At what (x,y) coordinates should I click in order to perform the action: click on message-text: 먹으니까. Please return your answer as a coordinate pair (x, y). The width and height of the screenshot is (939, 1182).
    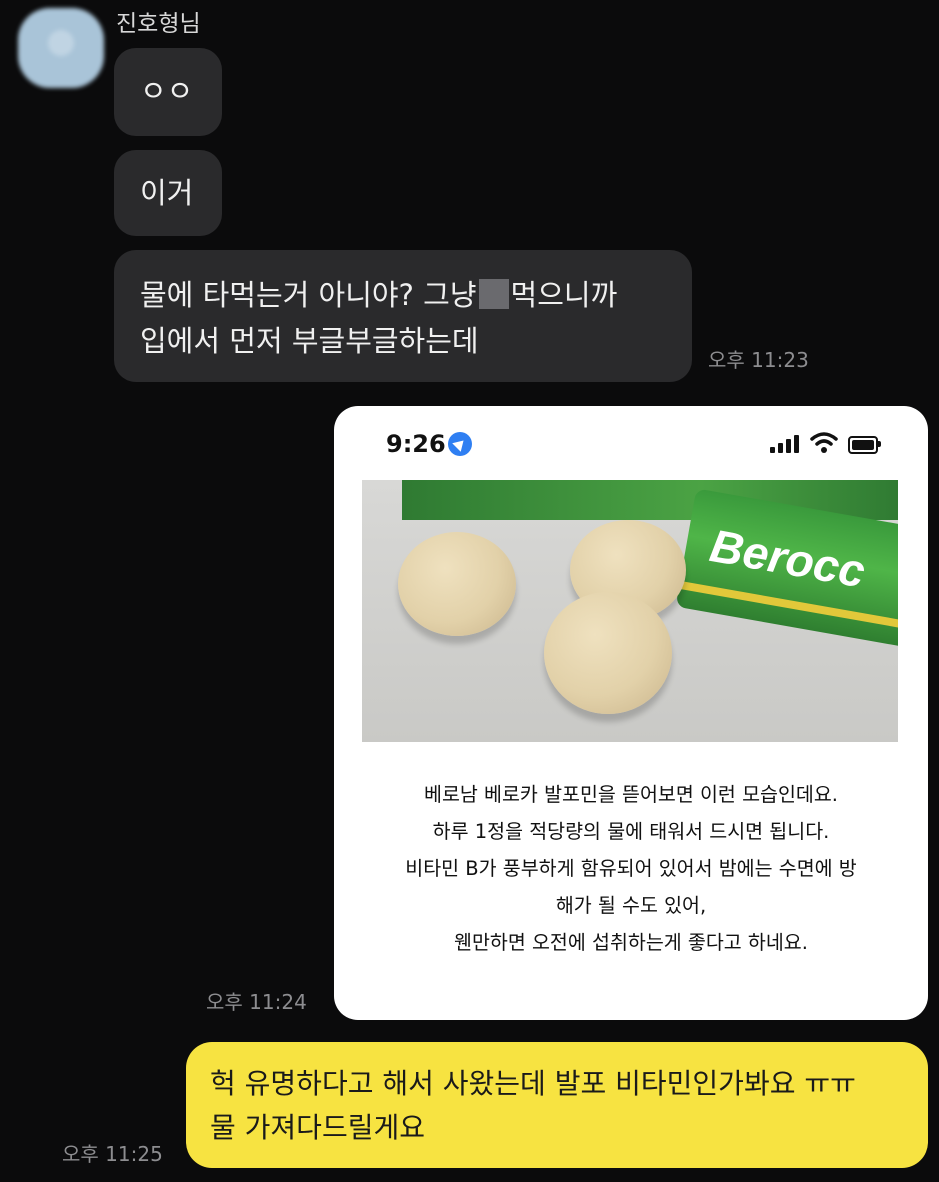
    Looking at the image, I should click on (564, 295).